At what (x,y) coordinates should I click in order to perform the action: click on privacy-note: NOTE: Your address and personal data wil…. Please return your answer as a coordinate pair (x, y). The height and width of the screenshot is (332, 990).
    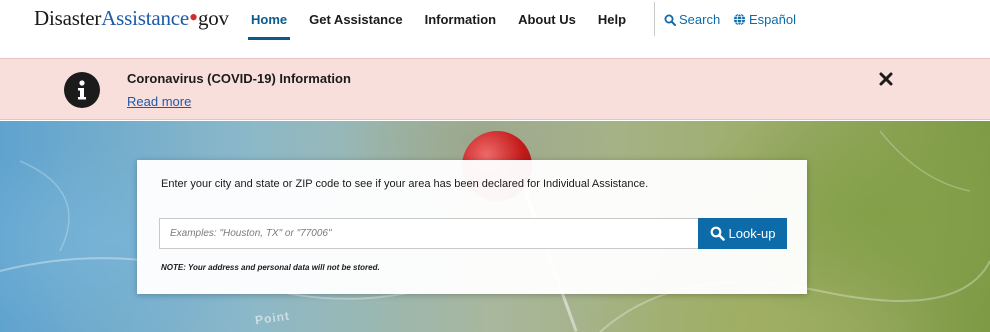
    Looking at the image, I should click on (270, 267).